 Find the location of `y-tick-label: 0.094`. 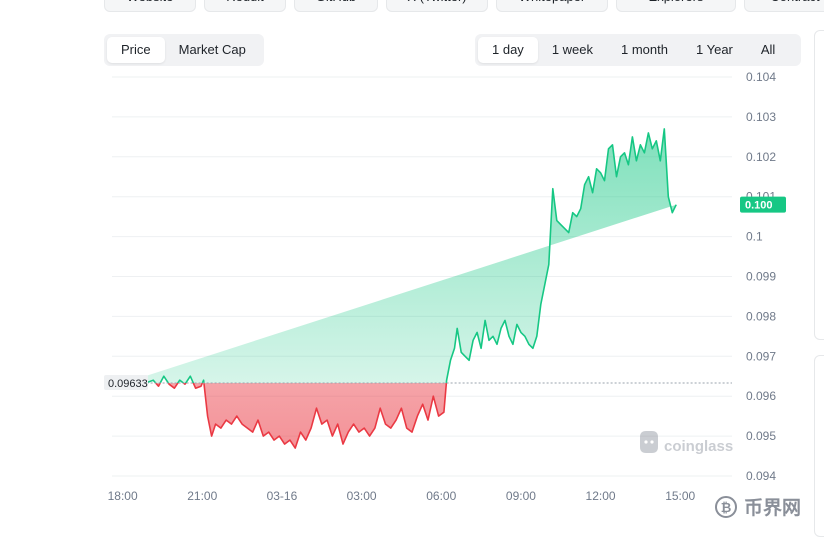

y-tick-label: 0.094 is located at coordinates (761, 476).